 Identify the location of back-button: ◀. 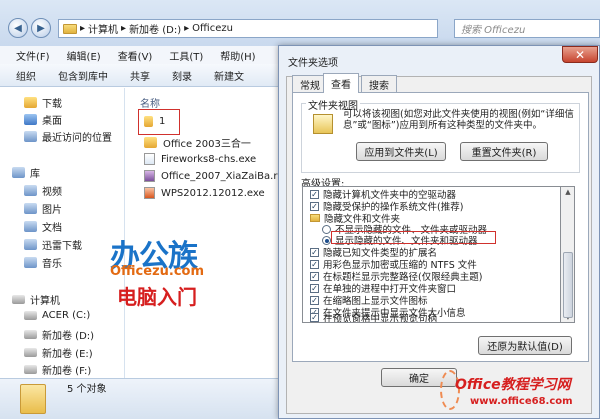
(18, 28).